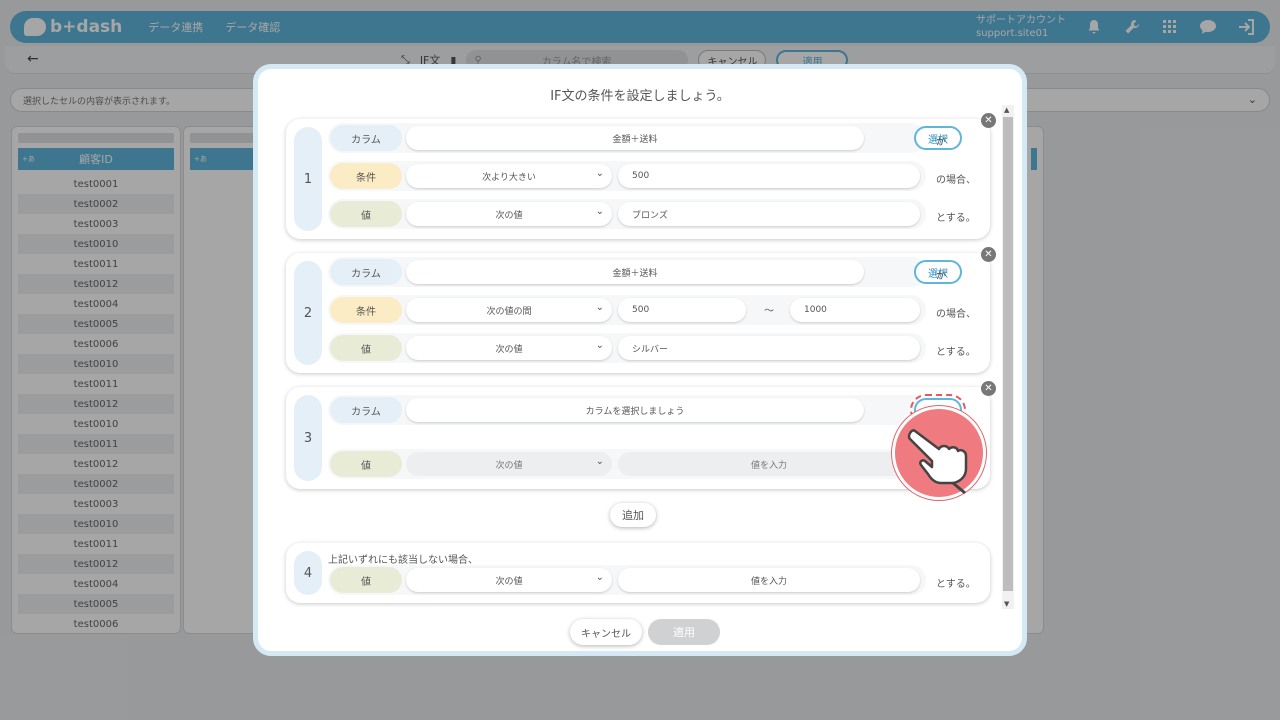  I want to click on pointing-hand-icon, so click(939, 453).